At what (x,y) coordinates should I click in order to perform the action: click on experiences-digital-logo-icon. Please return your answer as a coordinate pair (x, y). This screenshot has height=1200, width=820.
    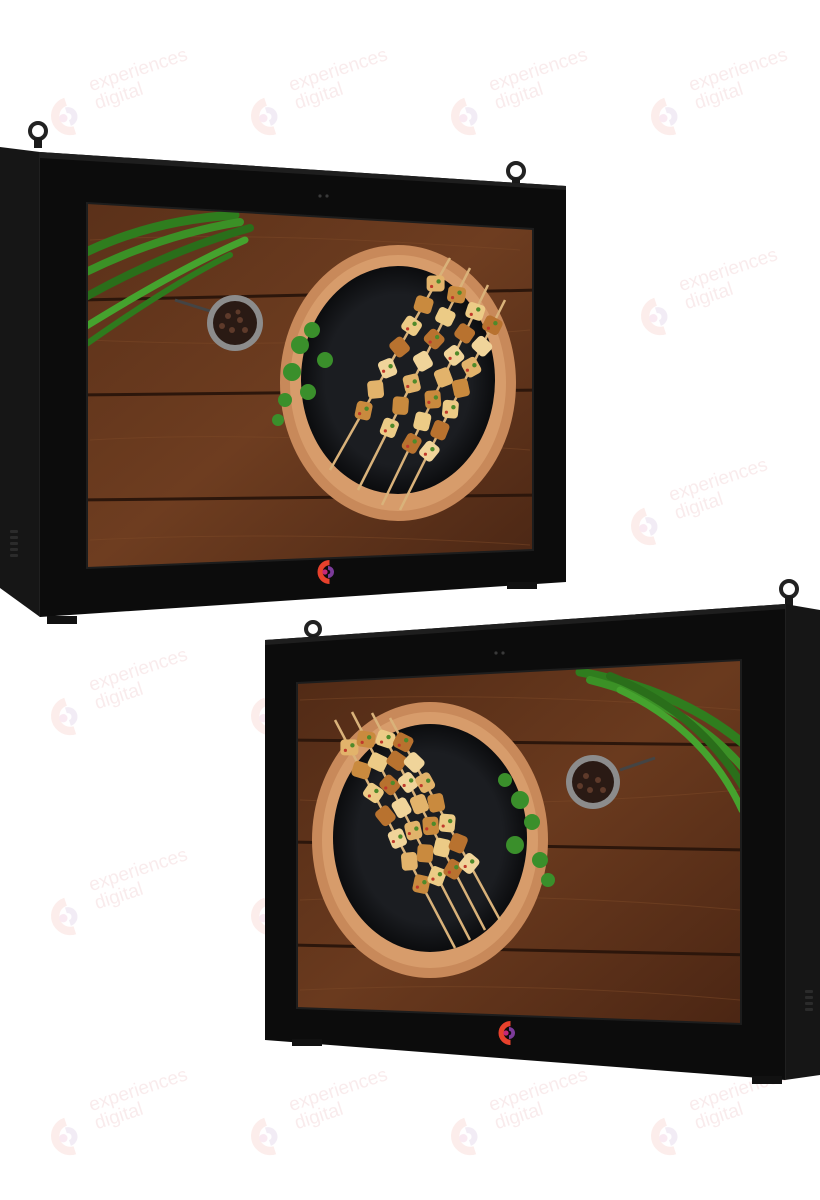
    Looking at the image, I should click on (509, 1033).